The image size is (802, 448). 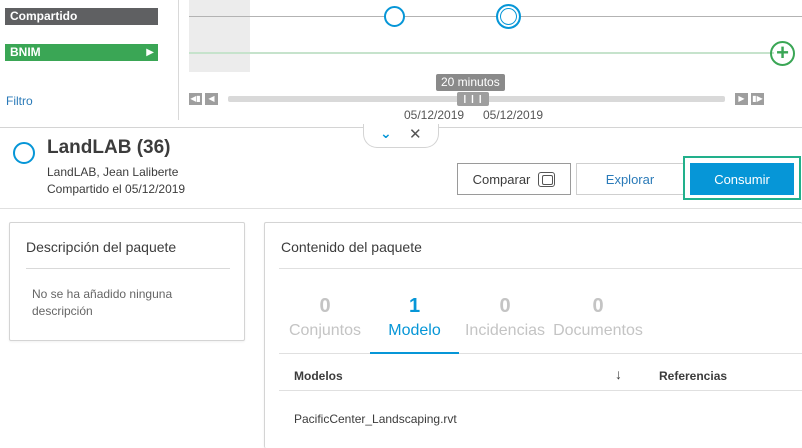 What do you see at coordinates (109, 147) in the screenshot?
I see `page-title: LandLAB (36)` at bounding box center [109, 147].